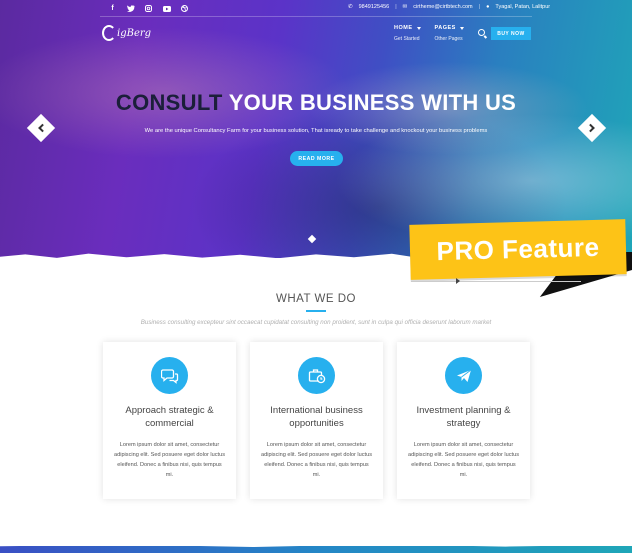  I want to click on slider-prev-button, so click(41, 128).